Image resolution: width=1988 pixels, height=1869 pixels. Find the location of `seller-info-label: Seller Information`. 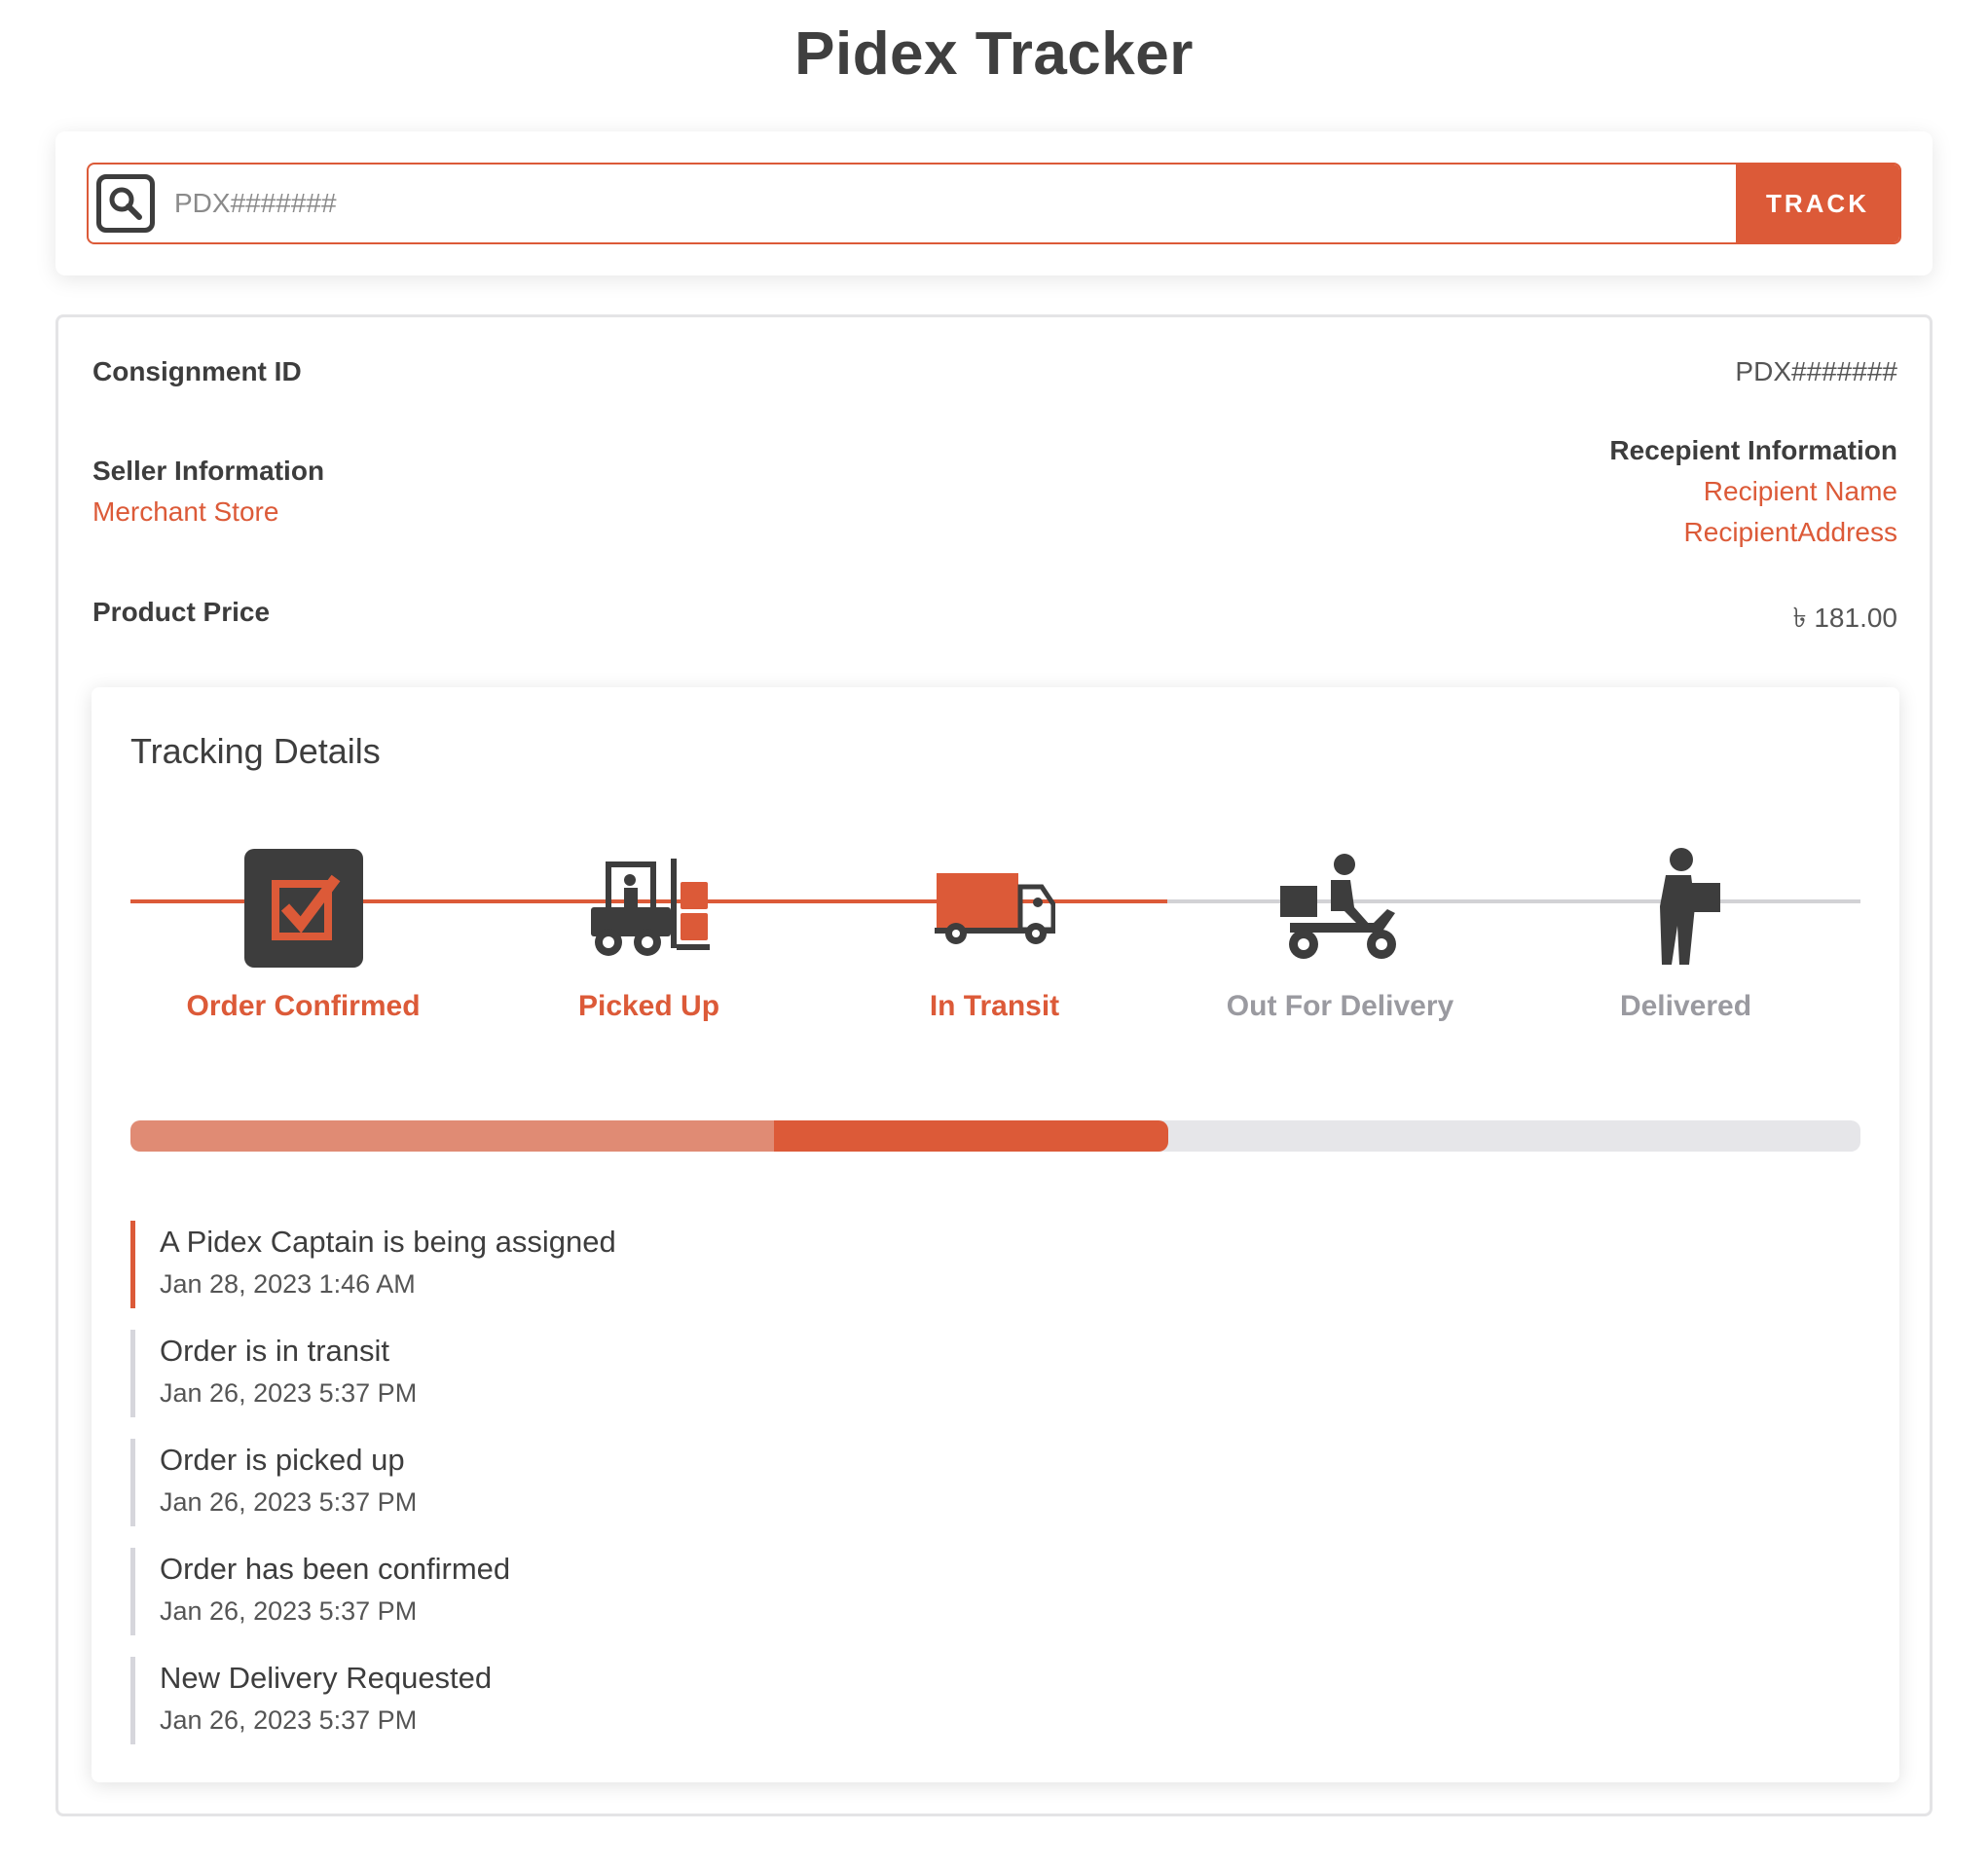

seller-info-label: Seller Information is located at coordinates (208, 471).